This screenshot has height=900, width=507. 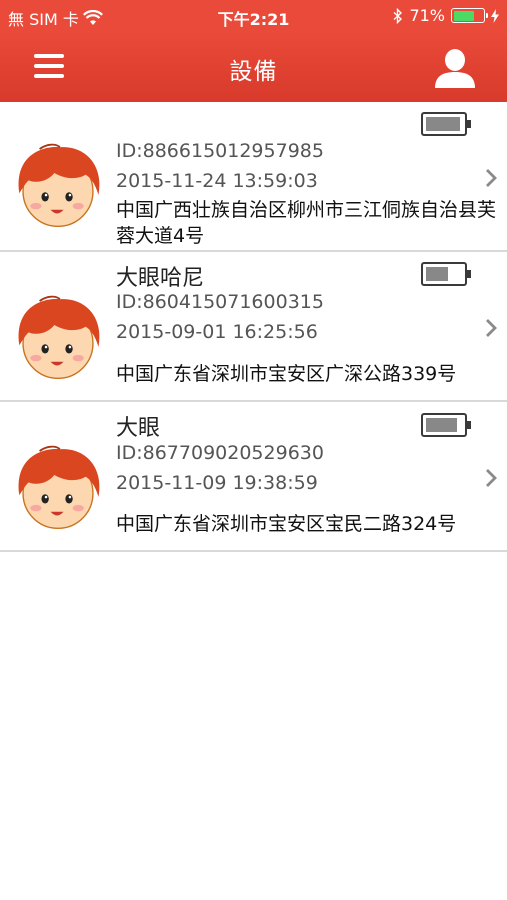 What do you see at coordinates (217, 483) in the screenshot?
I see `device-time: 2015-11-09 19:38:59` at bounding box center [217, 483].